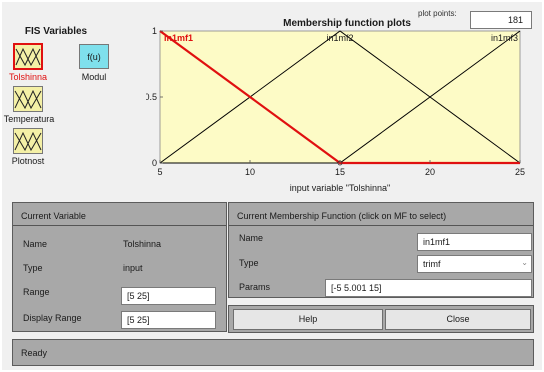  I want to click on x-axis-label: input variable "Tolshinna", so click(340, 188).